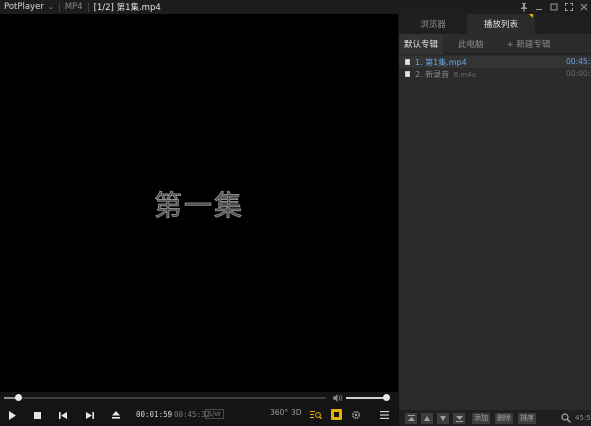 This screenshot has width=591, height=426. What do you see at coordinates (386, 397) in the screenshot?
I see `volume-handle` at bounding box center [386, 397].